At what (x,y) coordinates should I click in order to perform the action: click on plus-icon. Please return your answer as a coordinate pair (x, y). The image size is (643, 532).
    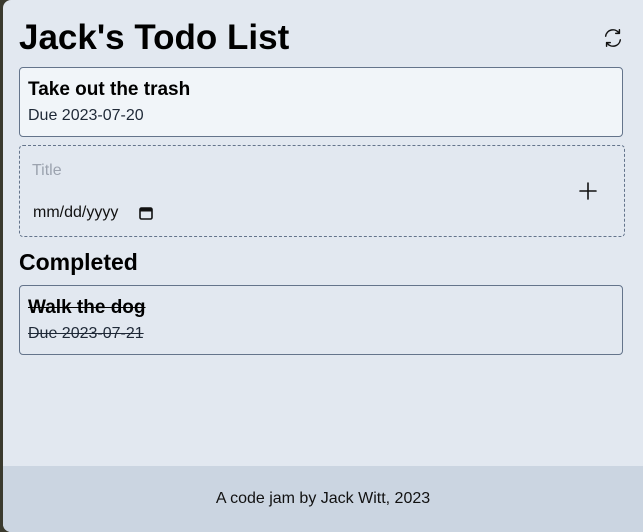
    Looking at the image, I should click on (588, 191).